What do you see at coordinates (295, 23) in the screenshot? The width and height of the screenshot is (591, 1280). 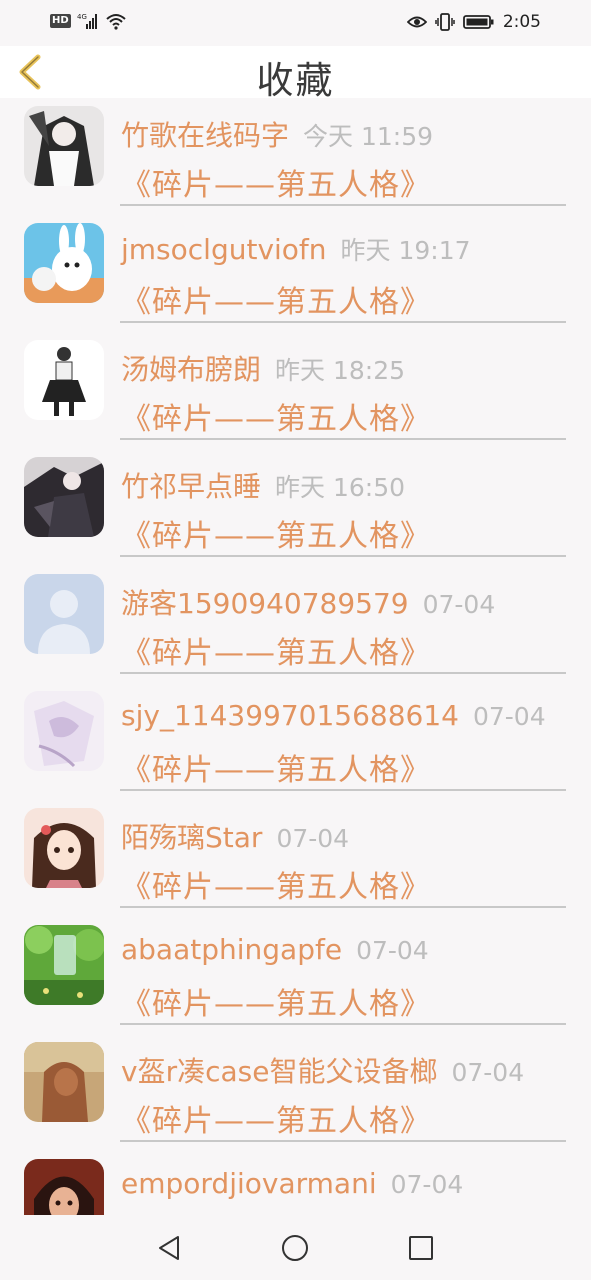 I see `status-bar: HD 4G 2:05` at bounding box center [295, 23].